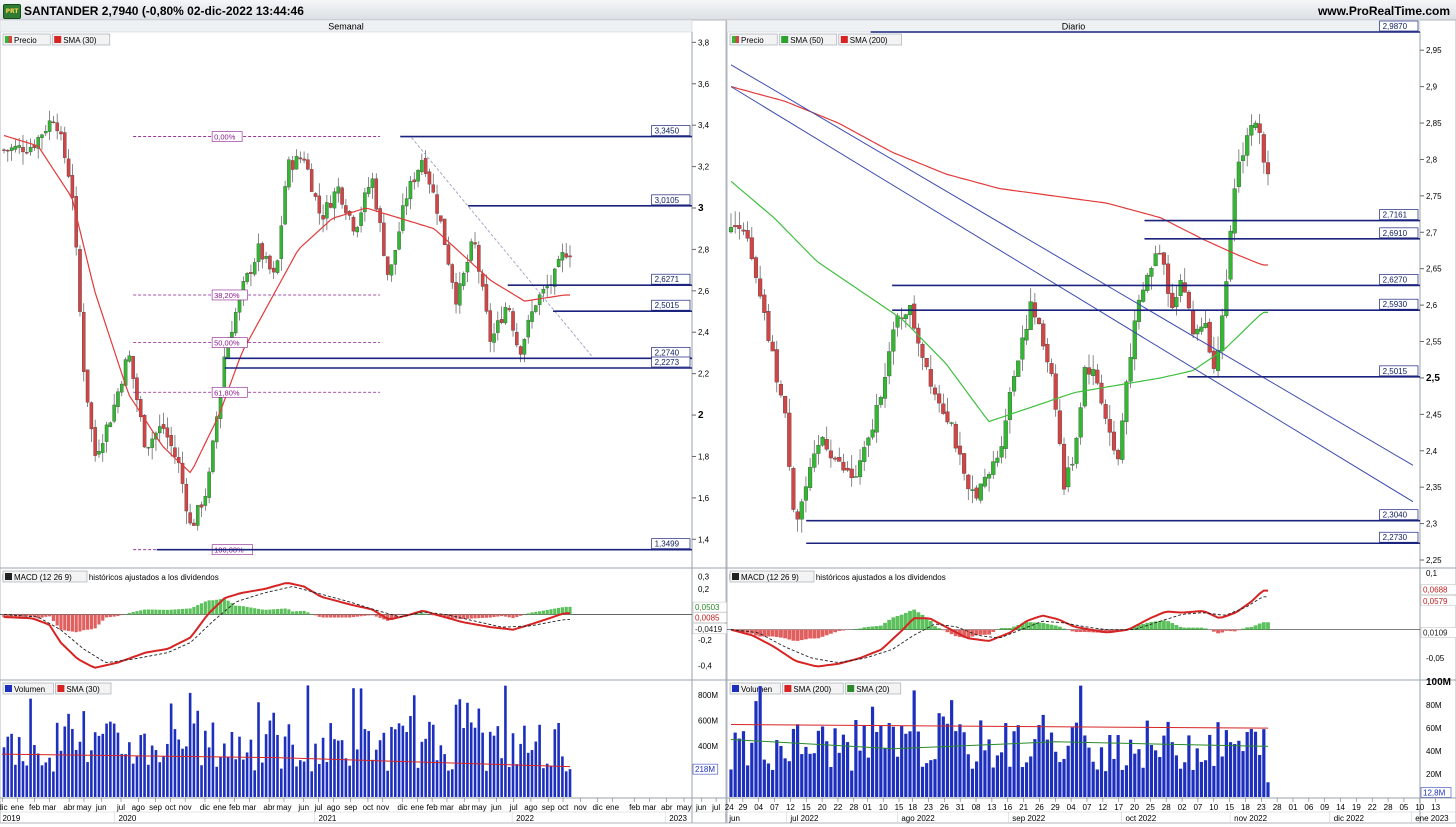 Image resolution: width=1456 pixels, height=827 pixels. What do you see at coordinates (704, 498) in the screenshot?
I see `price-tick-label: 1,6` at bounding box center [704, 498].